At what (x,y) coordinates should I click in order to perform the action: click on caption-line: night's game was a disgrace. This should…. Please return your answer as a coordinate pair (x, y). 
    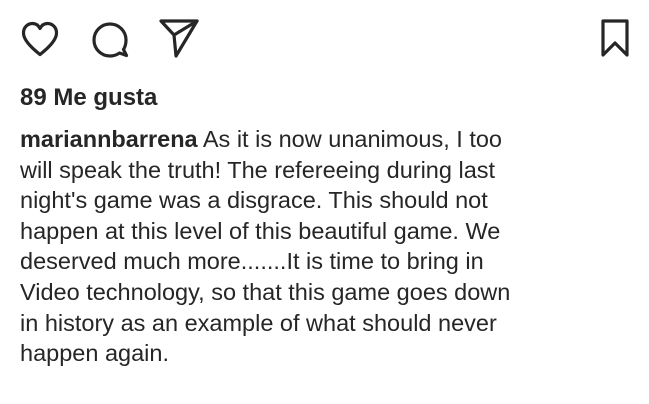
    Looking at the image, I should click on (254, 200).